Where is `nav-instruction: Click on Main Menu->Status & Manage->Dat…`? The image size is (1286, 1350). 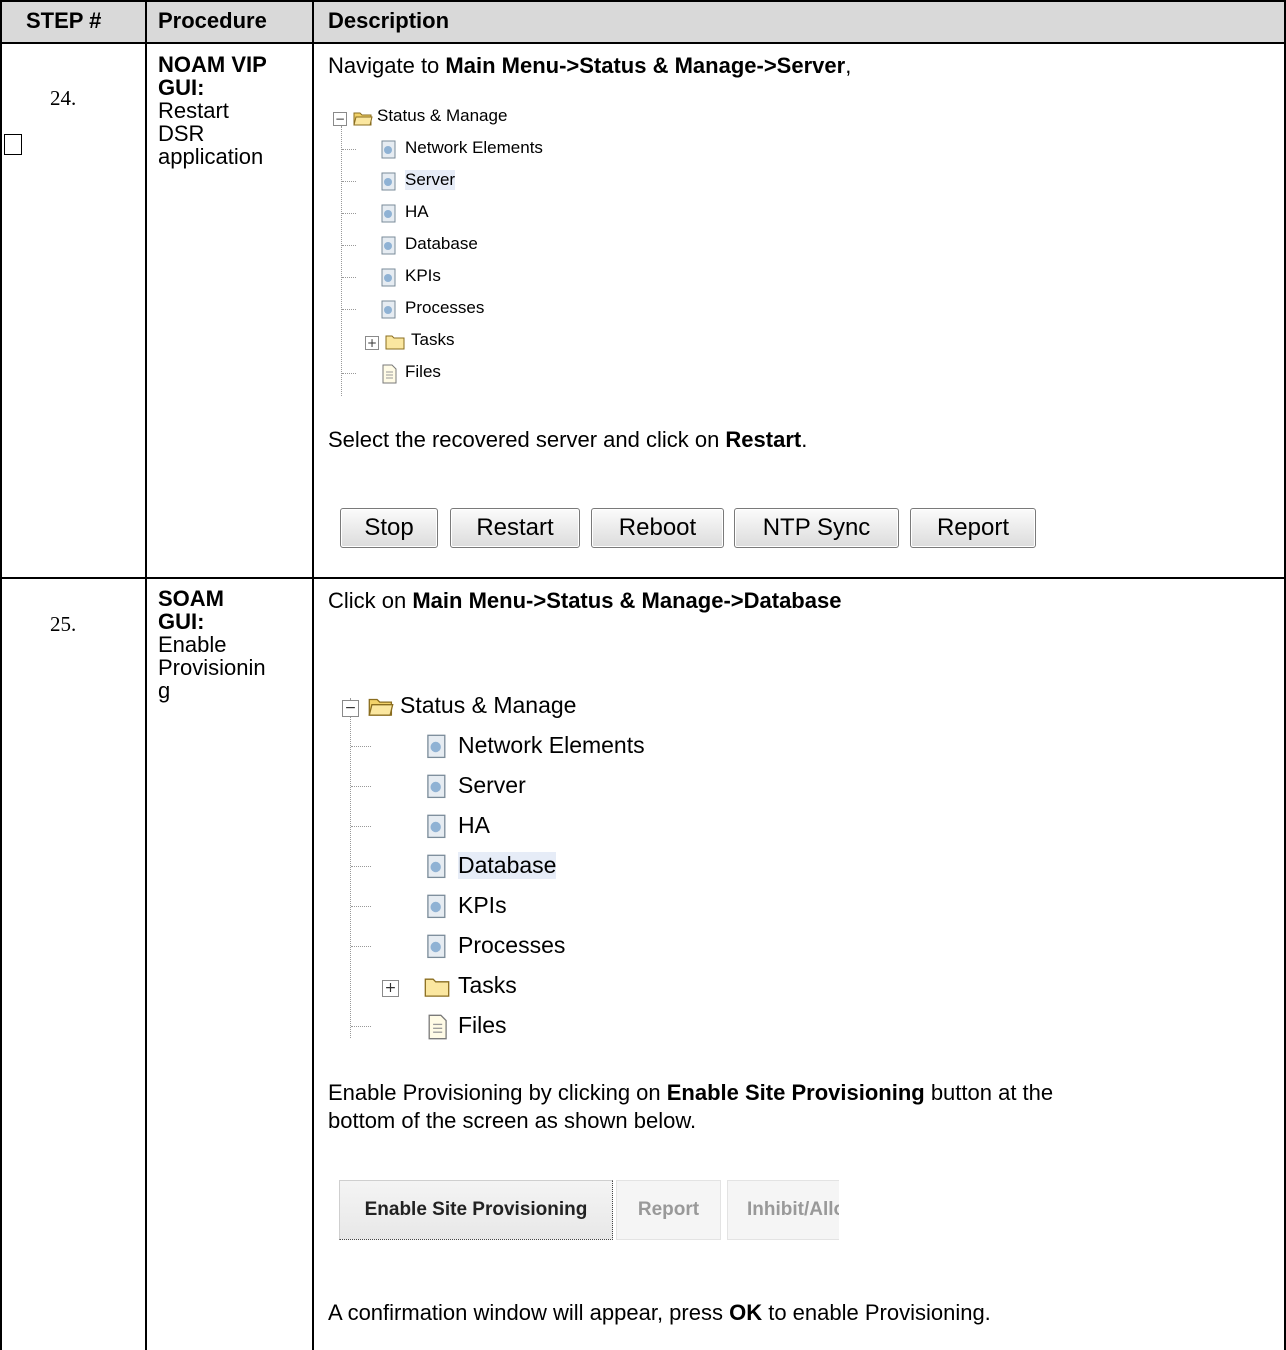 nav-instruction: Click on Main Menu->Status & Manage->Dat… is located at coordinates (584, 601).